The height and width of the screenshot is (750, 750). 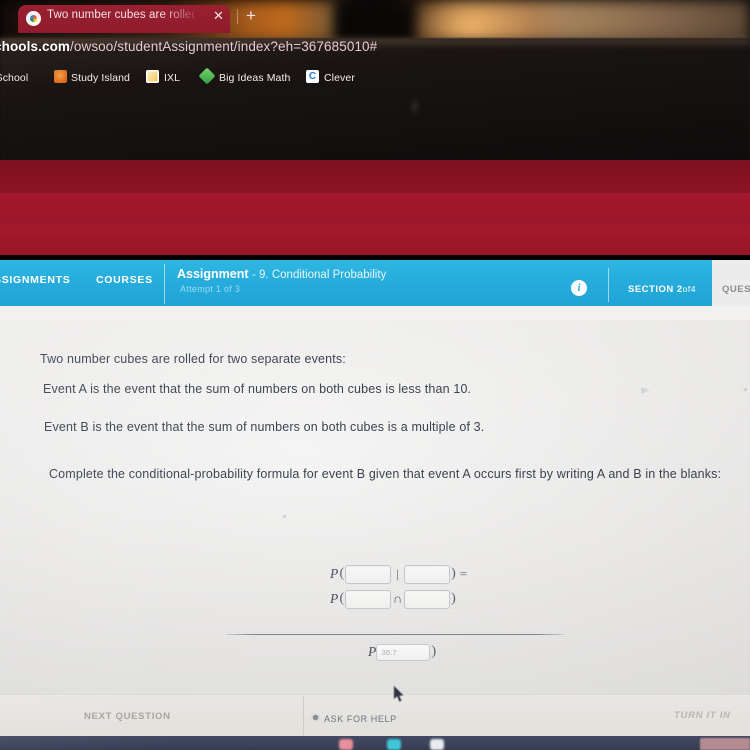 I want to click on intersect-symbol: ∩, so click(x=397, y=598).